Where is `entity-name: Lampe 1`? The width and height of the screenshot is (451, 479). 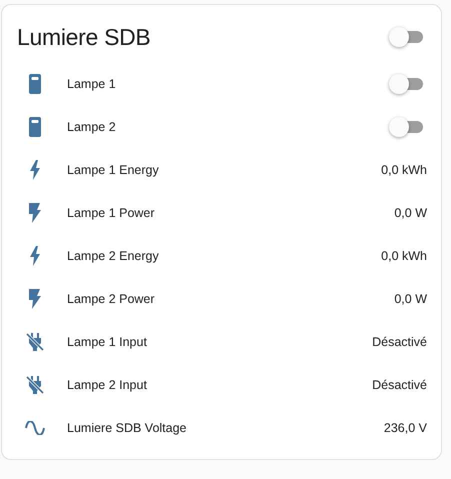 entity-name: Lampe 1 is located at coordinates (92, 83).